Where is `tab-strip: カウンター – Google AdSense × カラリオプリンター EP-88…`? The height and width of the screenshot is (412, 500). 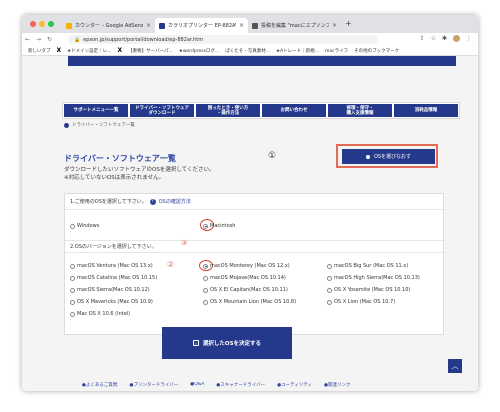
tab-strip: カウンター – Google AdSense × カラリオプリンター EP-88… is located at coordinates (250, 24).